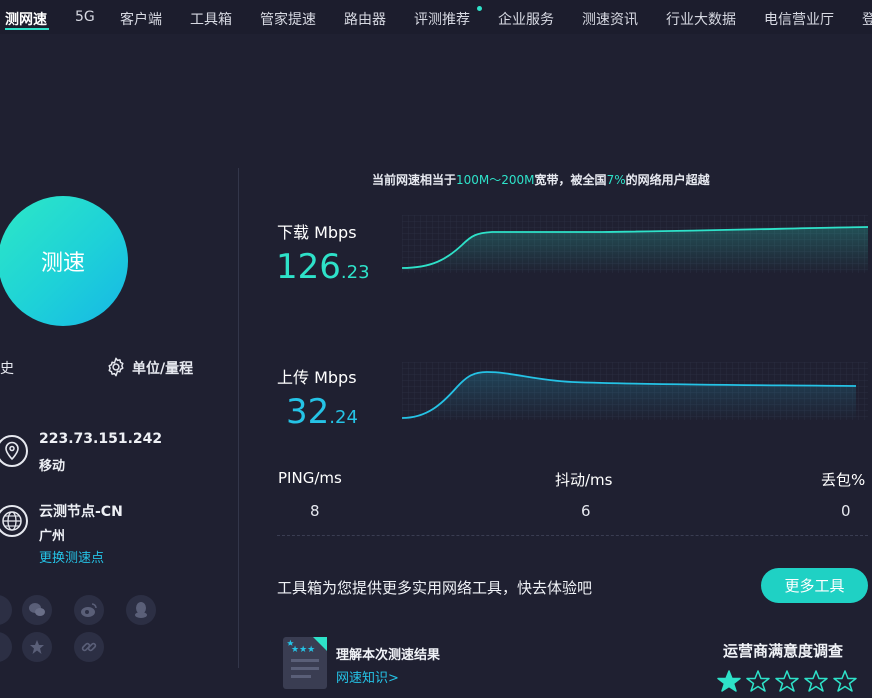 The width and height of the screenshot is (872, 698). I want to click on speed-knowledge-link: 网速知识>, so click(367, 676).